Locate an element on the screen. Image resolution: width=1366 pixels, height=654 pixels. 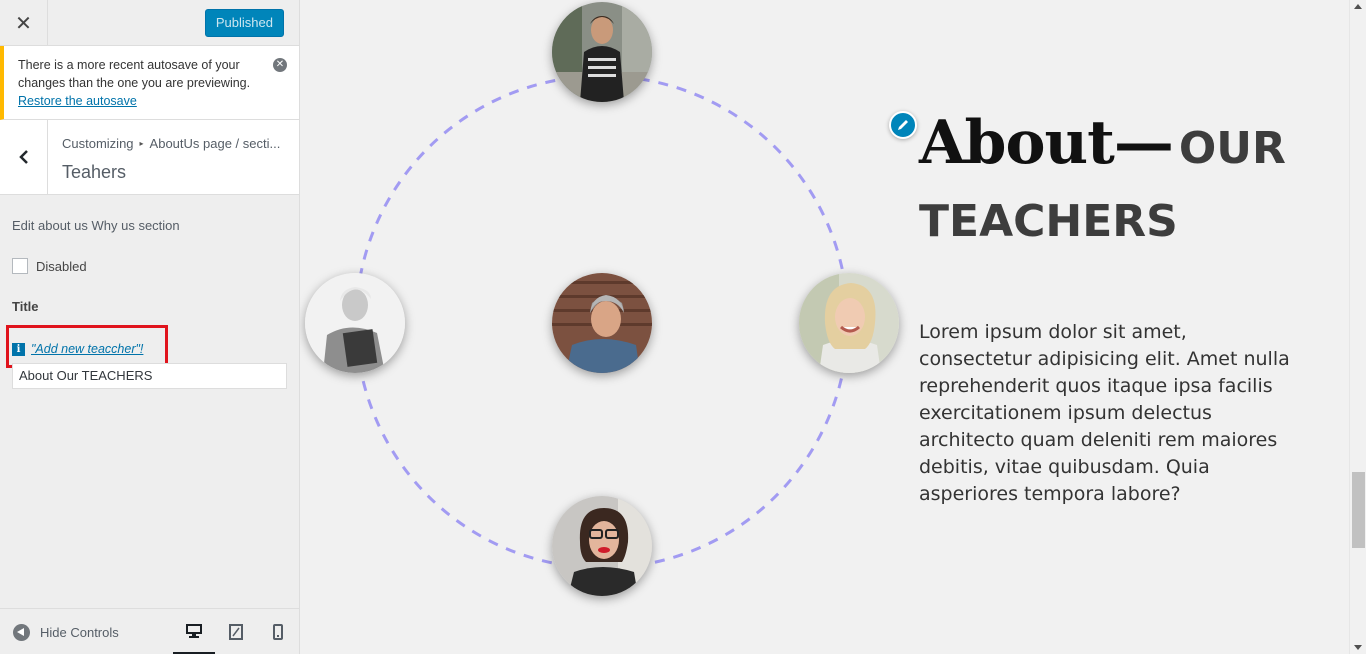
dismiss-icon: ✕ is located at coordinates (280, 65).